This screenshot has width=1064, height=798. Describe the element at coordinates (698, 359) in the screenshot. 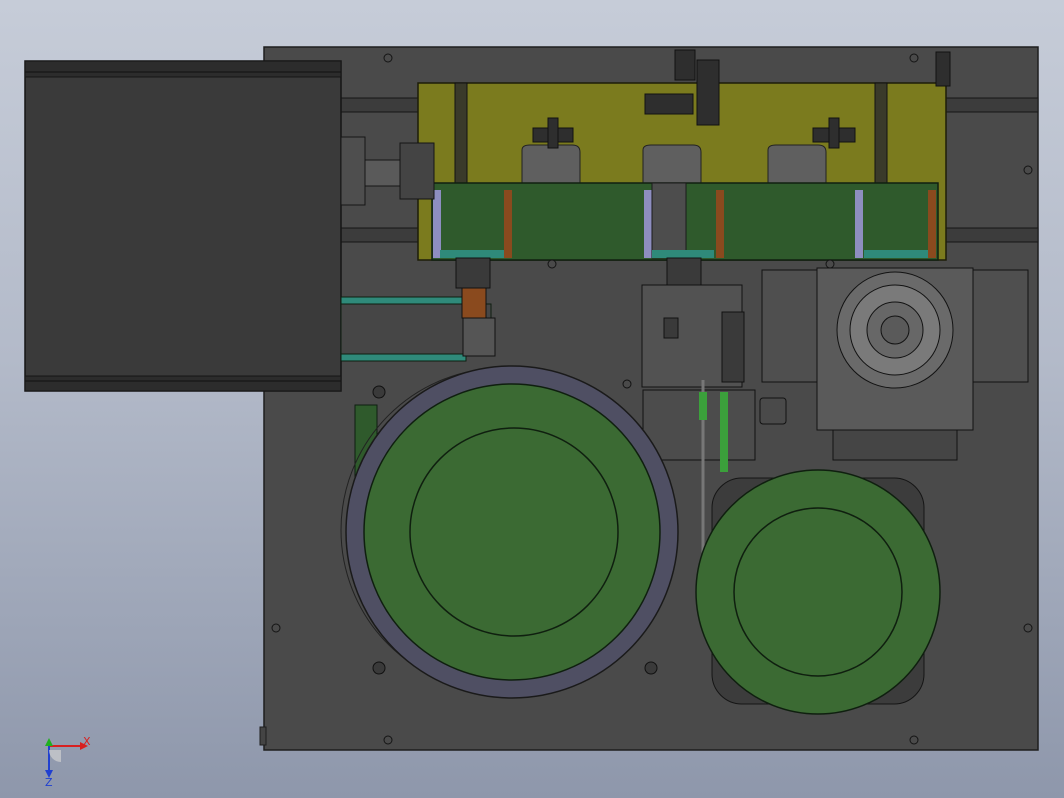

I see `center-mechanism` at that location.